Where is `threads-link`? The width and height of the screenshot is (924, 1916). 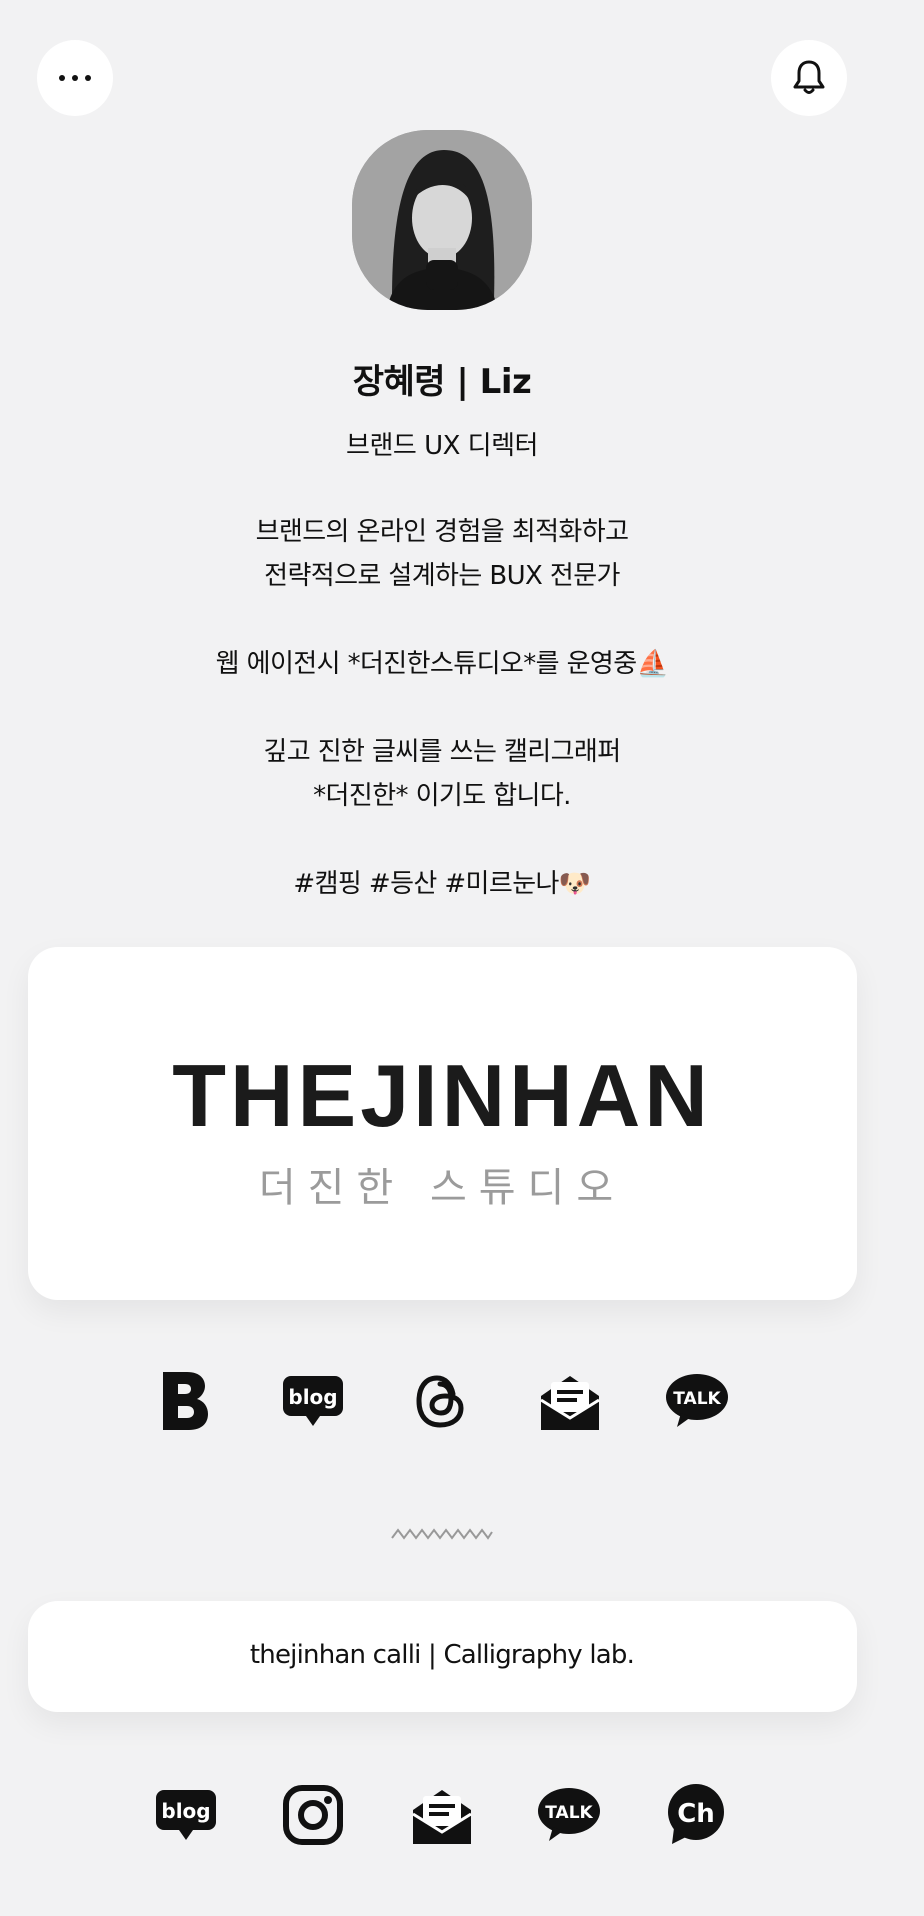
threads-link is located at coordinates (440, 1401).